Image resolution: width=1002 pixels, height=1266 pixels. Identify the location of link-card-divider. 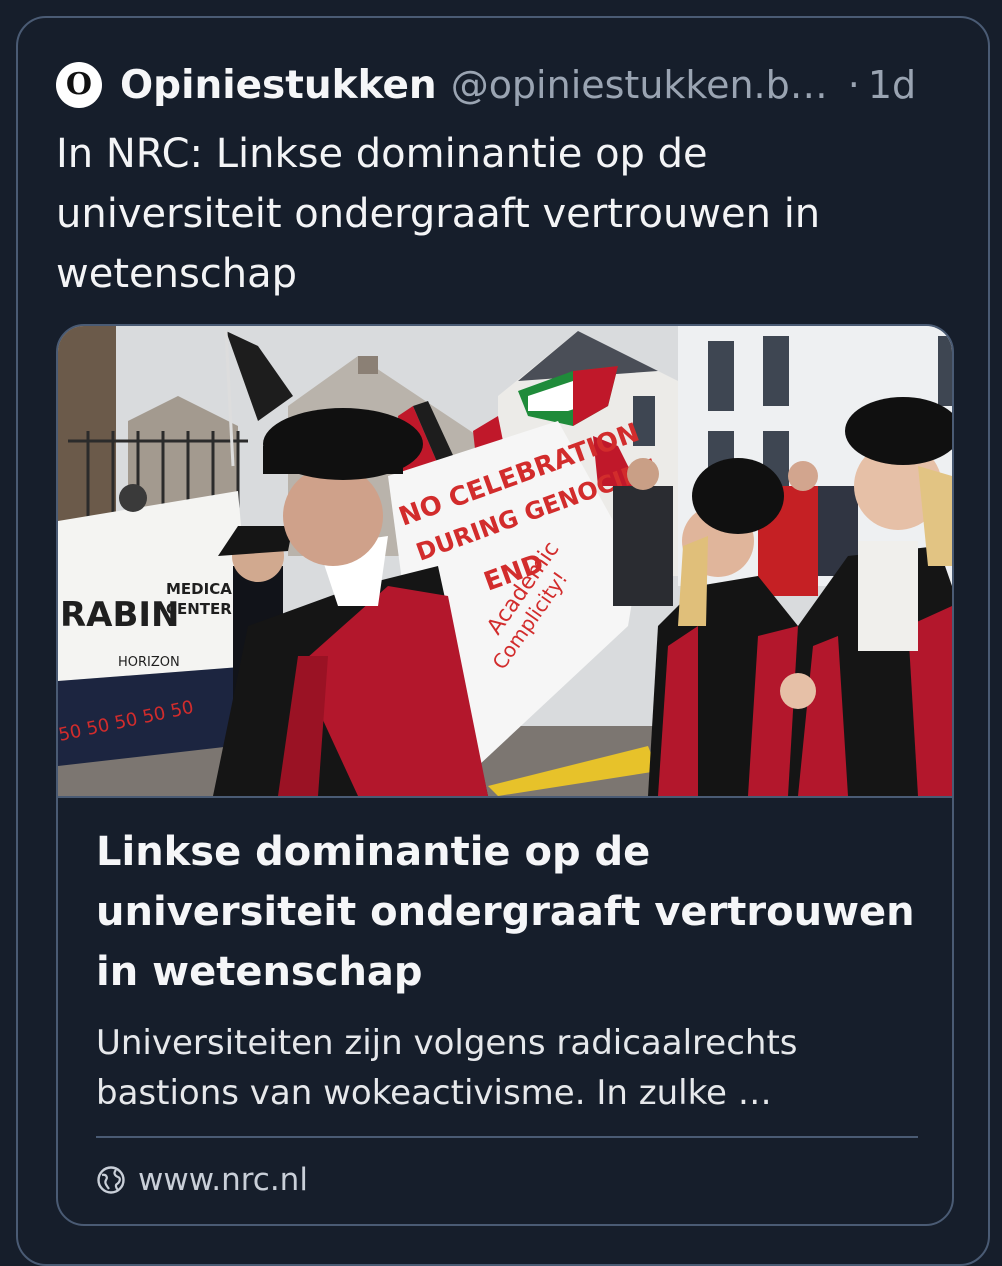
(507, 1137).